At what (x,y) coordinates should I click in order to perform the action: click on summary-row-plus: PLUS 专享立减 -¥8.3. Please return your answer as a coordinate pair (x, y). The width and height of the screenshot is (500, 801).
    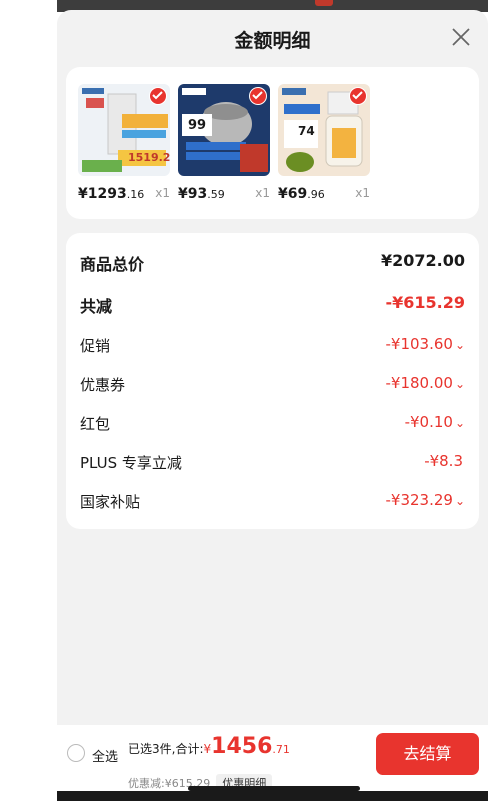
    Looking at the image, I should click on (272, 464).